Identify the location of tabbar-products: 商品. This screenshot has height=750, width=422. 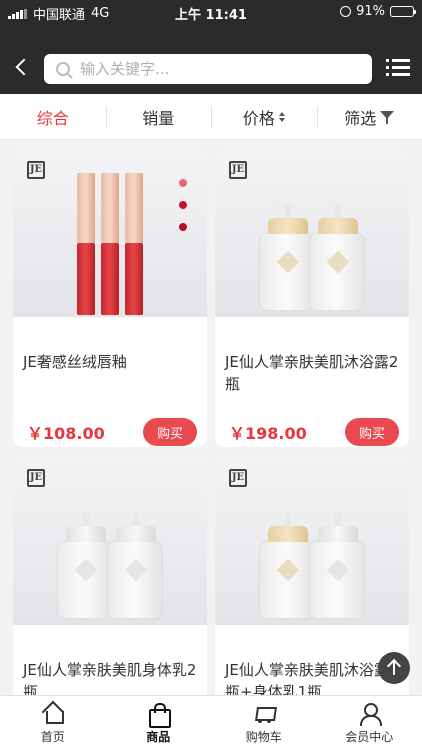
(159, 723).